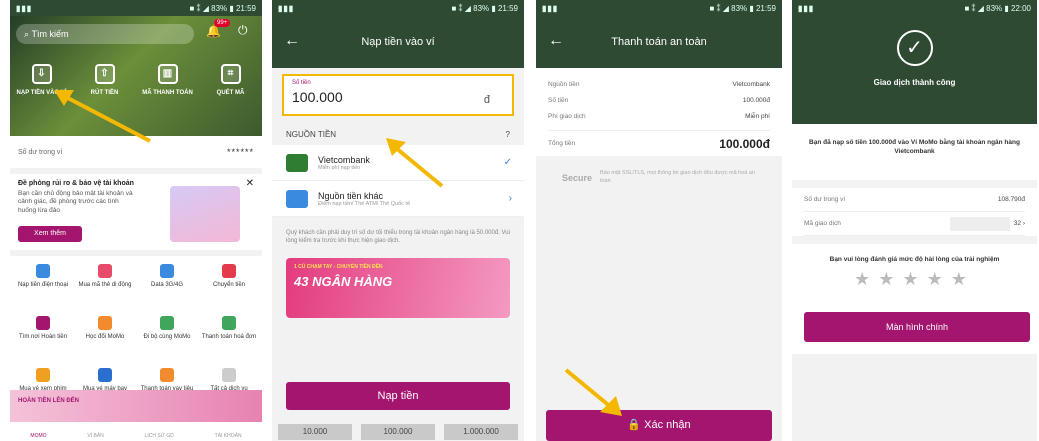  I want to click on search-placeholder: Tìm kiếm, so click(50, 34).